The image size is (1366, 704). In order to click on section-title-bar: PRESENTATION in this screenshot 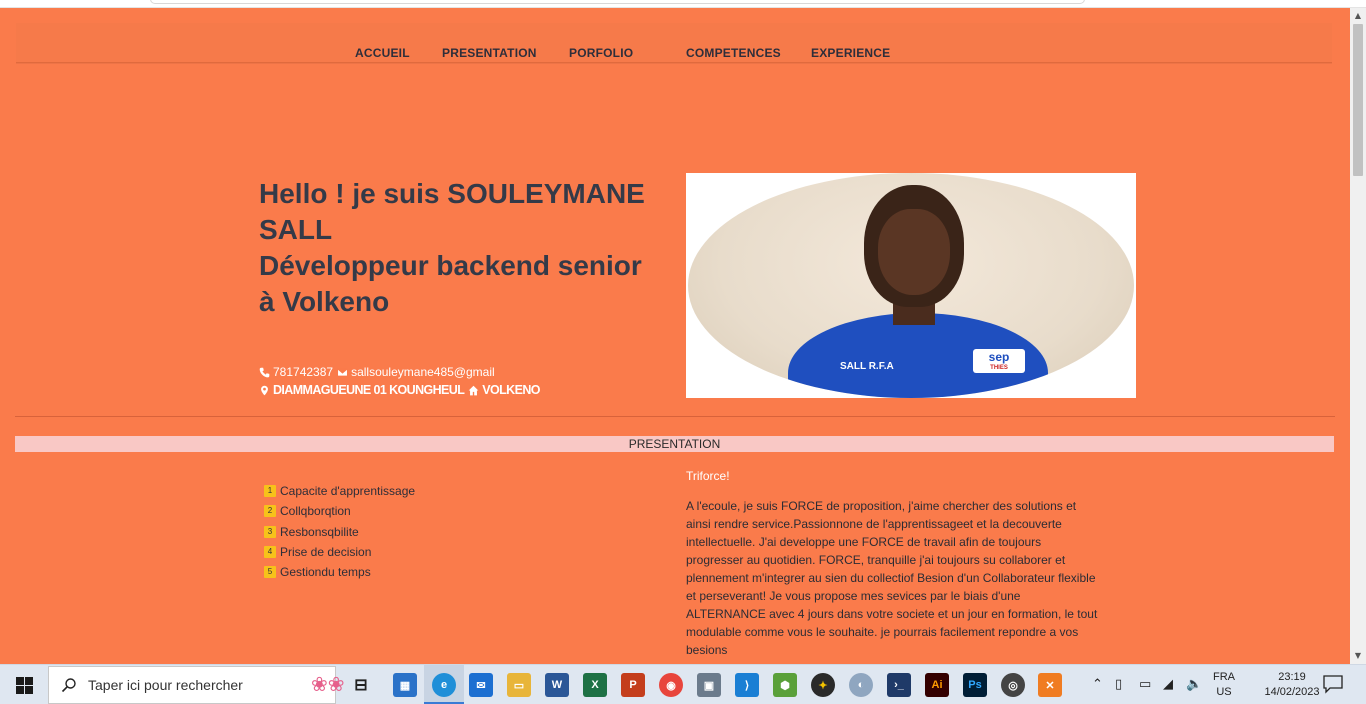, I will do `click(674, 444)`.